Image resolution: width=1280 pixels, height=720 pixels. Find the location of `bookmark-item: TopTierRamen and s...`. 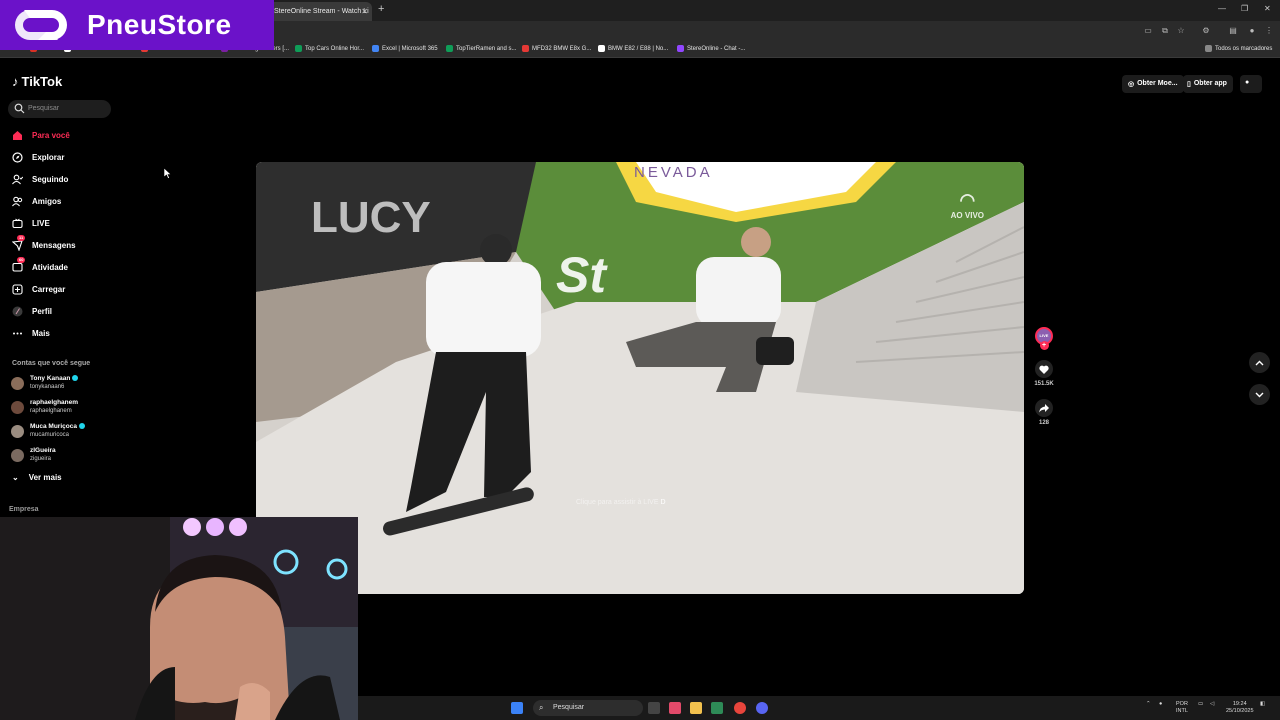

bookmark-item: TopTierRamen and s... is located at coordinates (481, 48).